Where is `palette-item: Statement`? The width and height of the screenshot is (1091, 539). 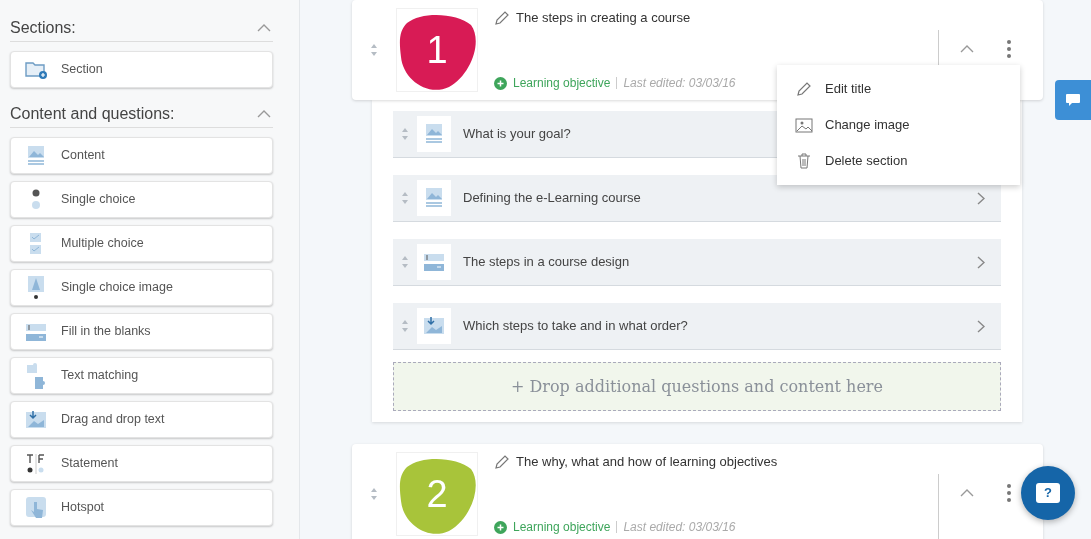 palette-item: Statement is located at coordinates (141, 463).